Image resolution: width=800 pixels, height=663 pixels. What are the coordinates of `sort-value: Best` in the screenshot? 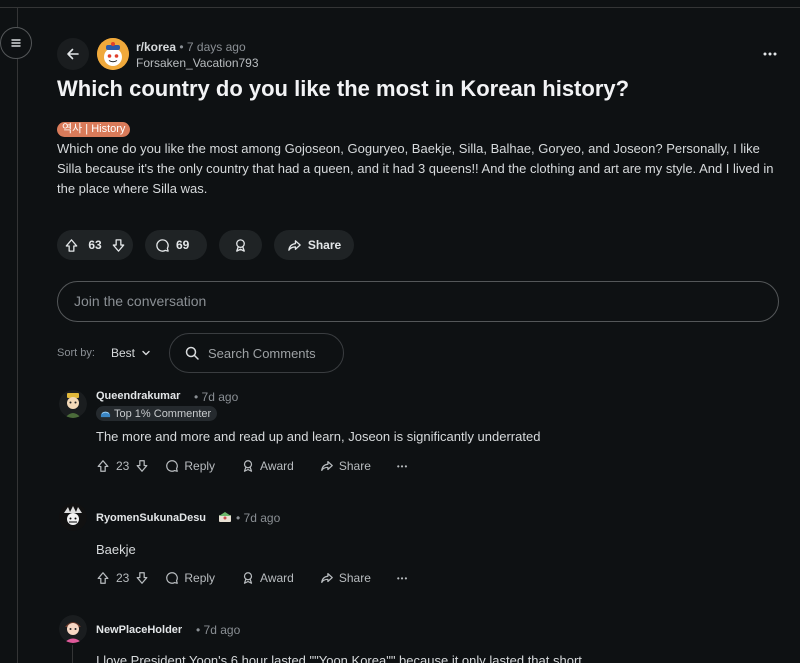 It's located at (123, 353).